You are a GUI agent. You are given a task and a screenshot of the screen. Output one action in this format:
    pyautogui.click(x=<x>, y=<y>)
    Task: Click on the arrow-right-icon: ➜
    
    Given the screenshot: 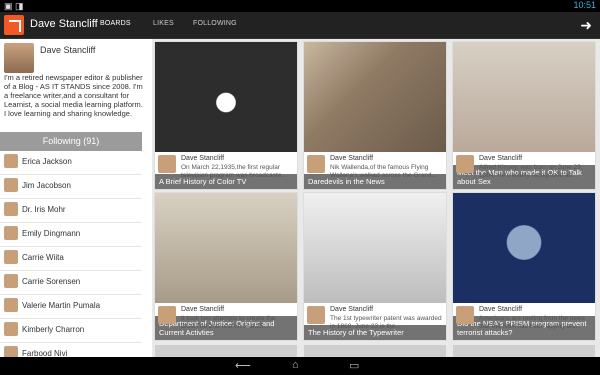 What is the action you would take?
    pyautogui.click(x=586, y=25)
    